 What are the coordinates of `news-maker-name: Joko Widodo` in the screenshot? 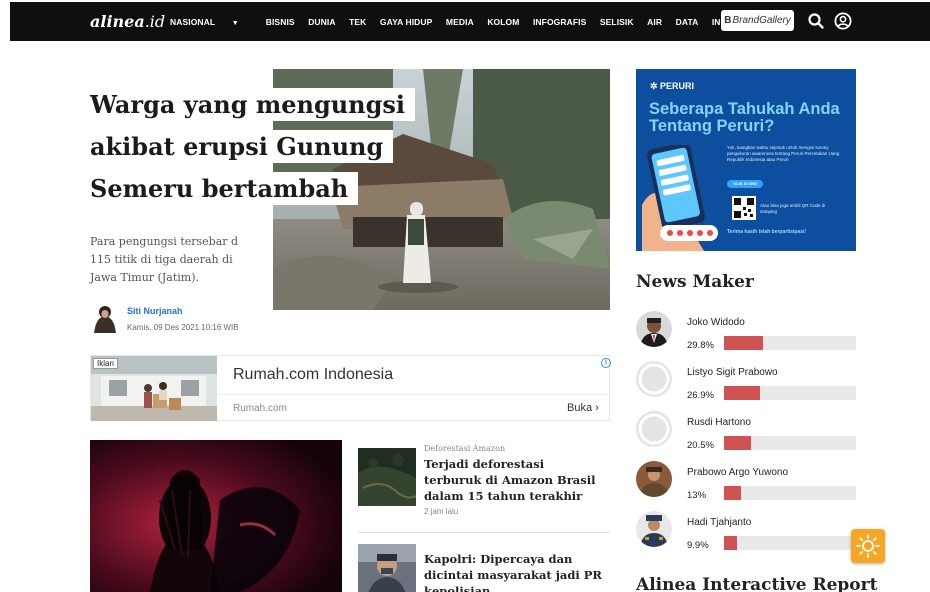 It's located at (716, 322).